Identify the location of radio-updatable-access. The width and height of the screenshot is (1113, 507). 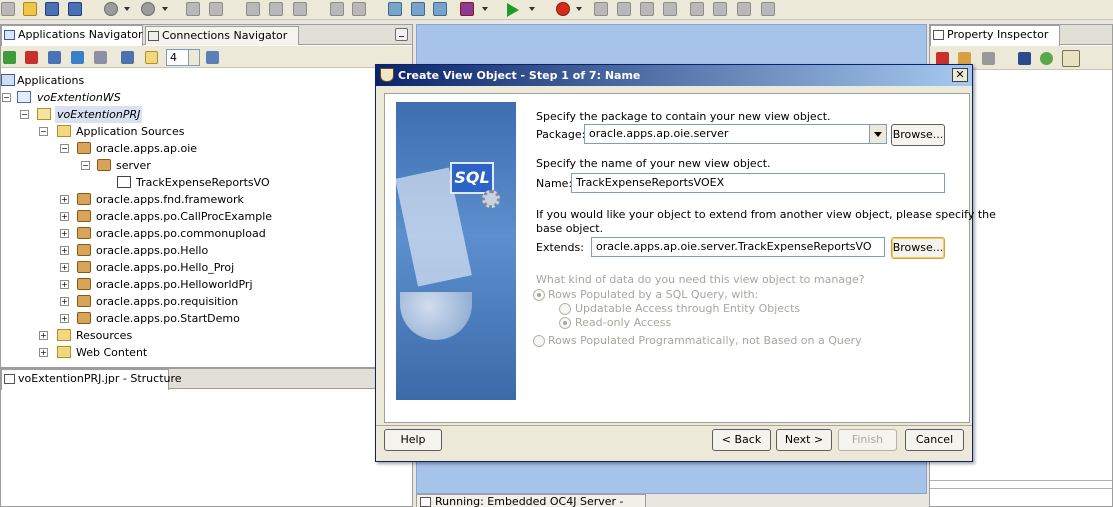
(565, 309).